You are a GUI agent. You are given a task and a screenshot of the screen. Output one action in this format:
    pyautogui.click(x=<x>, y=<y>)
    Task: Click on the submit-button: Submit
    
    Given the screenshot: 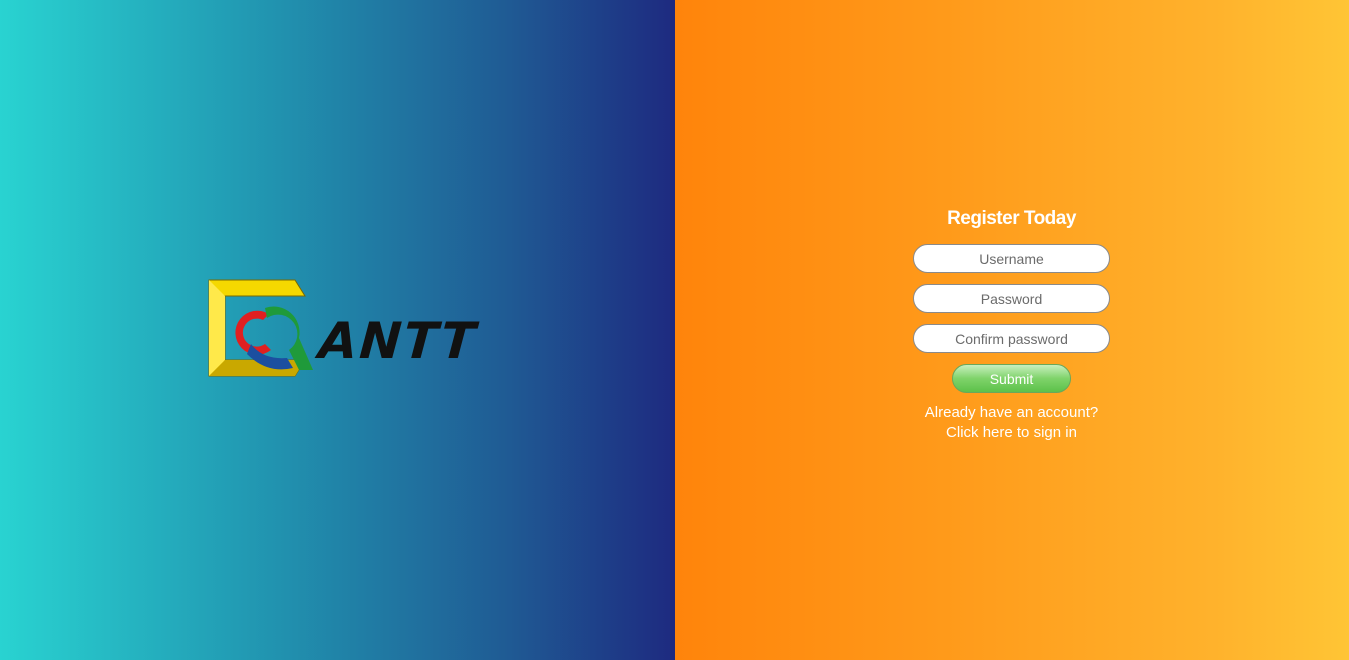 What is the action you would take?
    pyautogui.click(x=1011, y=378)
    